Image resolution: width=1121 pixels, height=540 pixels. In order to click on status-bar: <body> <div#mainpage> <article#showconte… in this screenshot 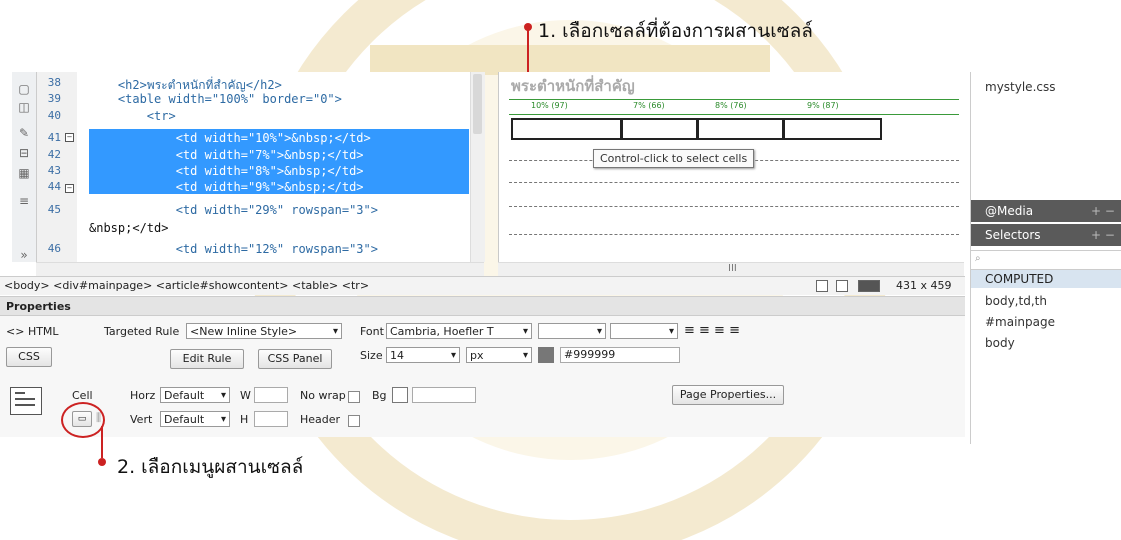, I will do `click(482, 285)`.